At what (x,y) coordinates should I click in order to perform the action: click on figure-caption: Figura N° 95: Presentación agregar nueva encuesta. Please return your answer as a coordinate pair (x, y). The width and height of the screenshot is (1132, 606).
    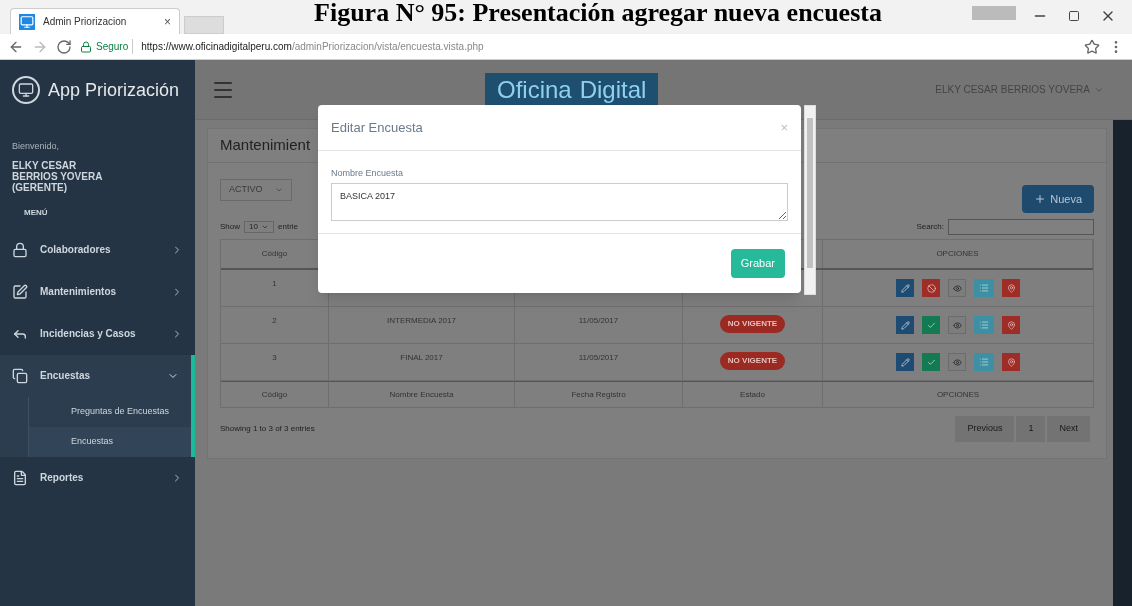
    Looking at the image, I should click on (598, 13).